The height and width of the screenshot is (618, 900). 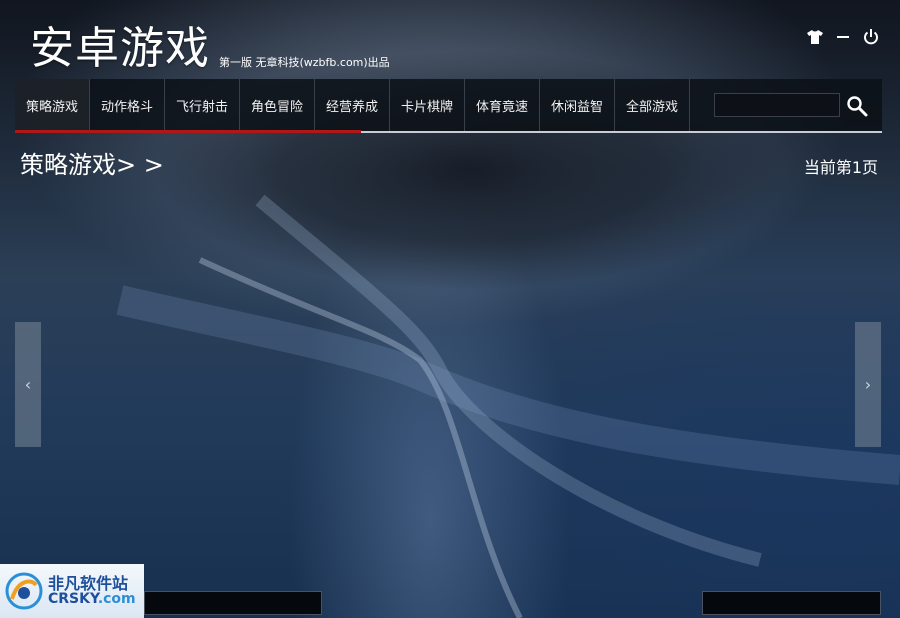 What do you see at coordinates (871, 37) in the screenshot?
I see `power-icon` at bounding box center [871, 37].